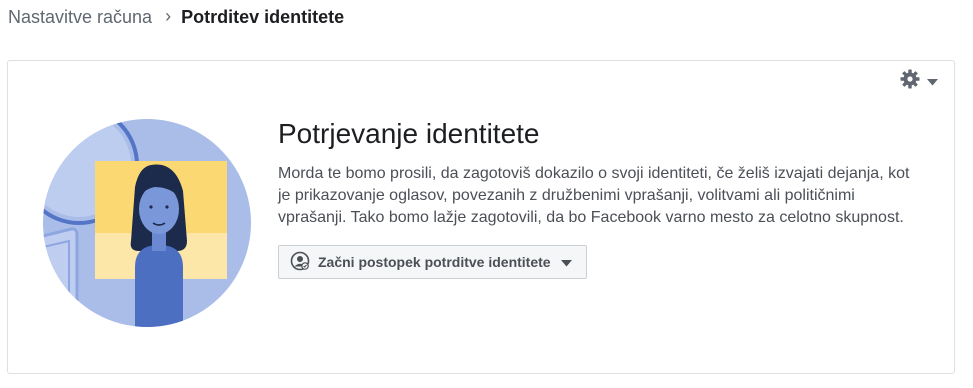  What do you see at coordinates (176, 17) in the screenshot?
I see `breadcrumb: Nastavitve računa › Potrditev identitete` at bounding box center [176, 17].